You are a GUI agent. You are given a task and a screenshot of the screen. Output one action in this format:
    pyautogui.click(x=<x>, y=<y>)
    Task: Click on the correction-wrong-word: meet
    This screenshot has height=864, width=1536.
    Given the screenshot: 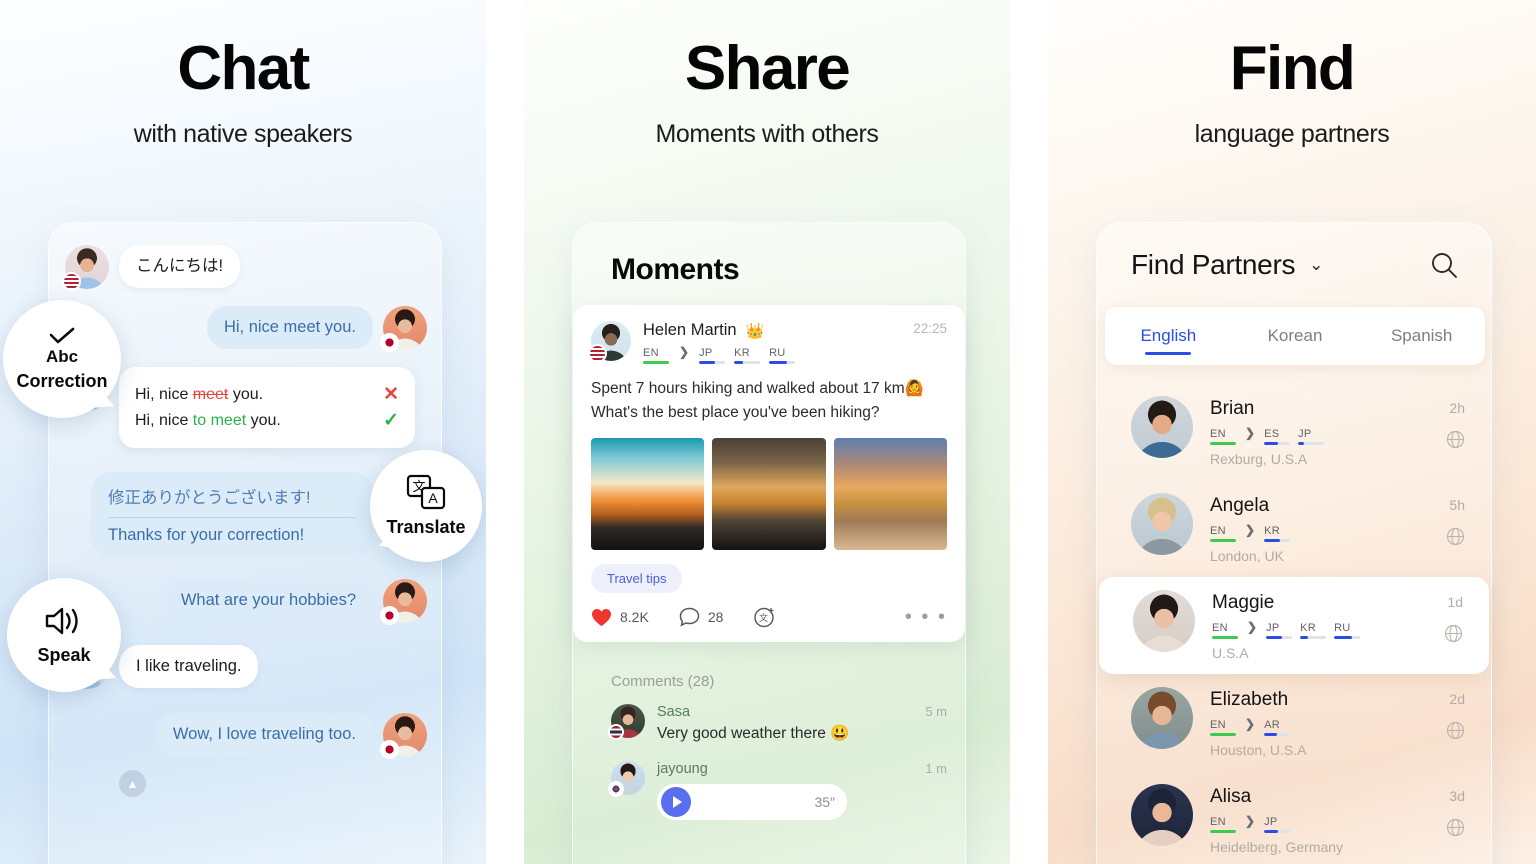 What is the action you would take?
    pyautogui.click(x=210, y=394)
    